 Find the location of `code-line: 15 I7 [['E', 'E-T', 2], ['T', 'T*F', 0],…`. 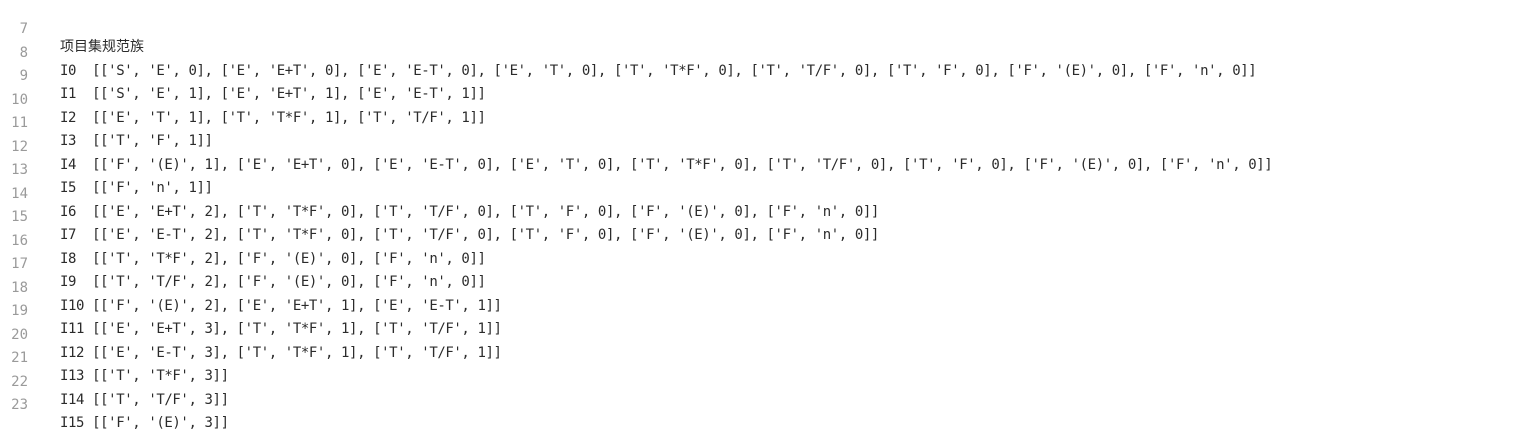

code-line: 15 I7 [['E', 'E-T', 2], ['T', 'T*F', 0],… is located at coordinates (766, 215).